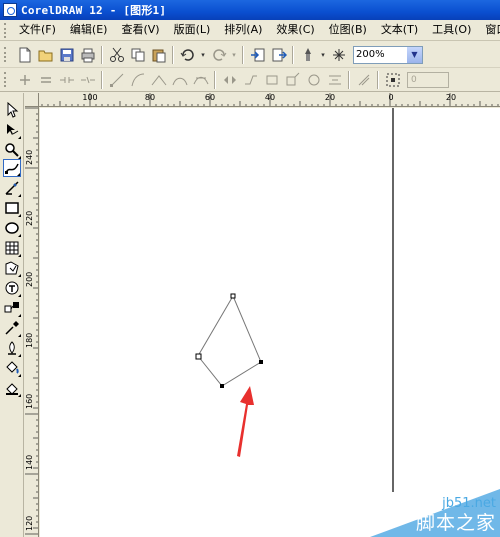  What do you see at coordinates (245, 421) in the screenshot?
I see `annotation-arrow` at bounding box center [245, 421].